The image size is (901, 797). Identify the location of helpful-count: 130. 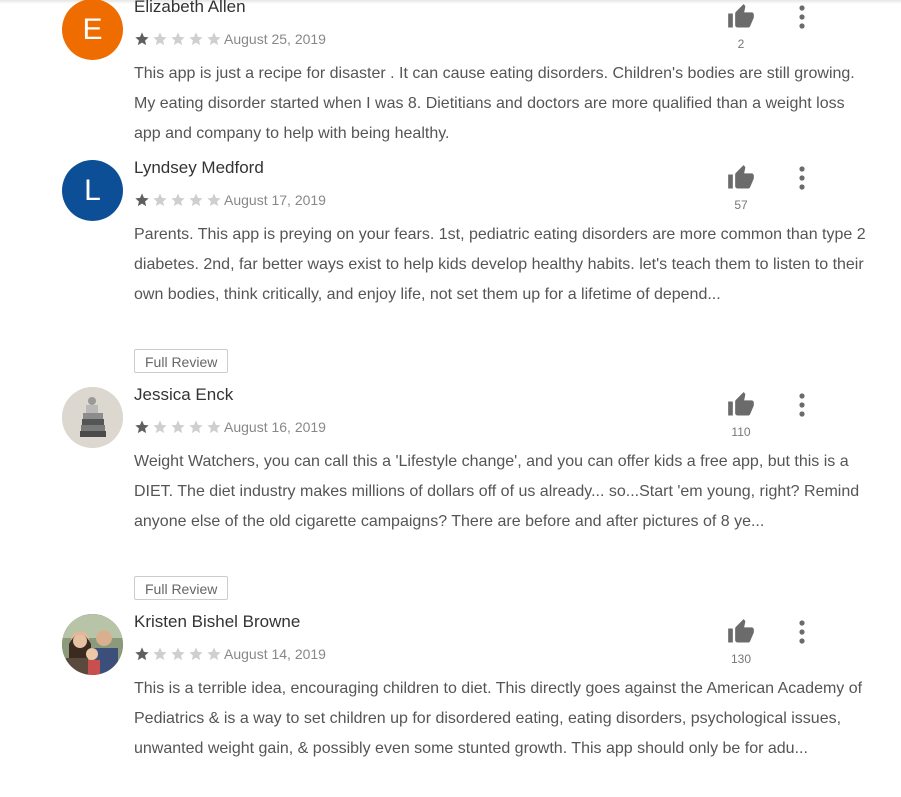
(741, 659).